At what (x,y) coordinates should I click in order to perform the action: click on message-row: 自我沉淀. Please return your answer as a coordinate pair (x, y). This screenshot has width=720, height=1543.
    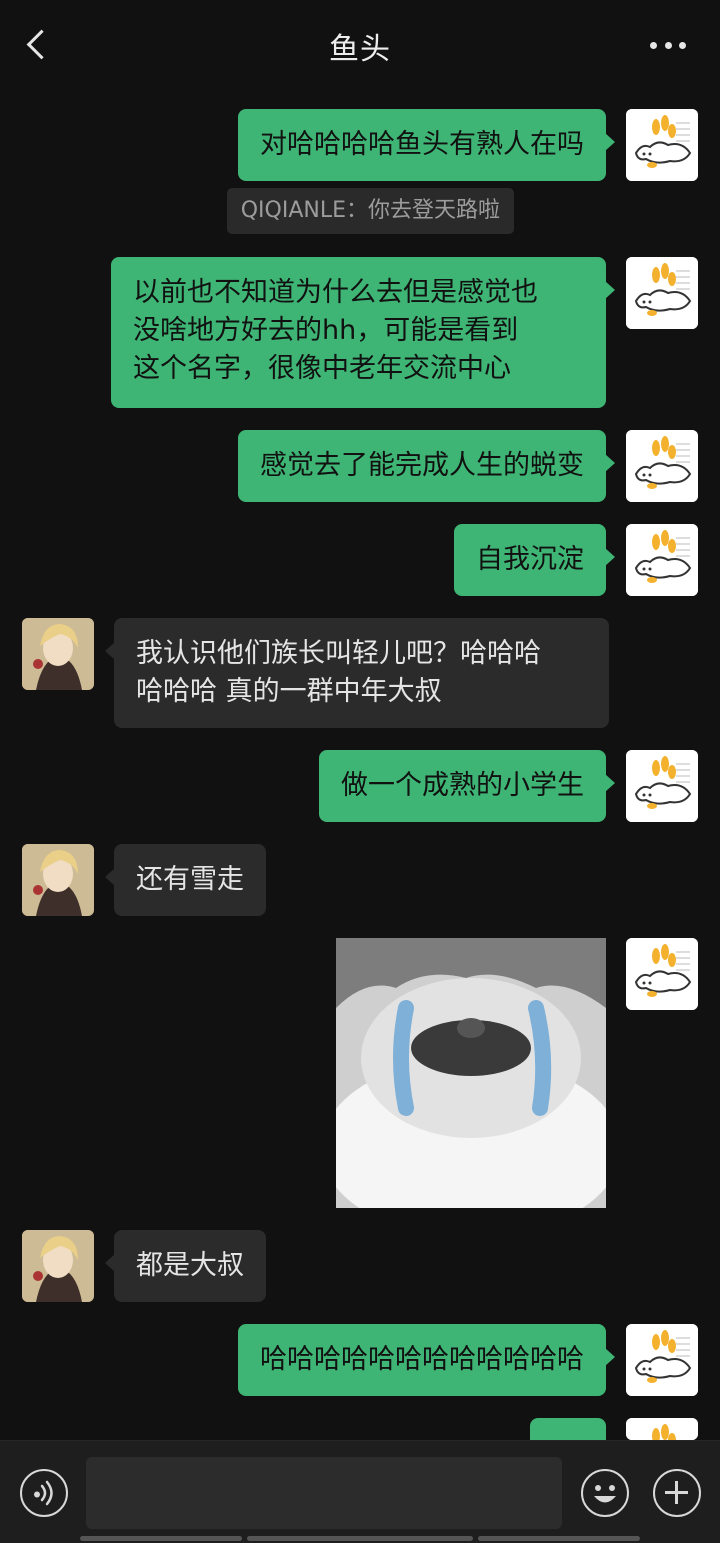
    Looking at the image, I should click on (360, 560).